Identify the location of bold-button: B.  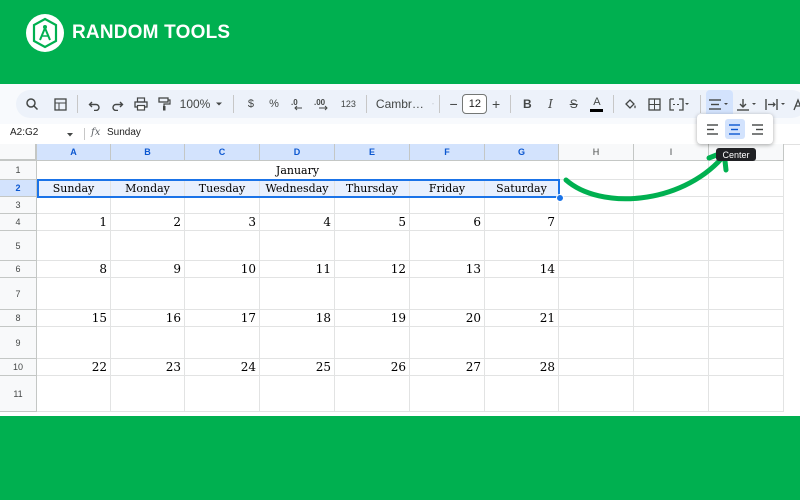
(527, 104).